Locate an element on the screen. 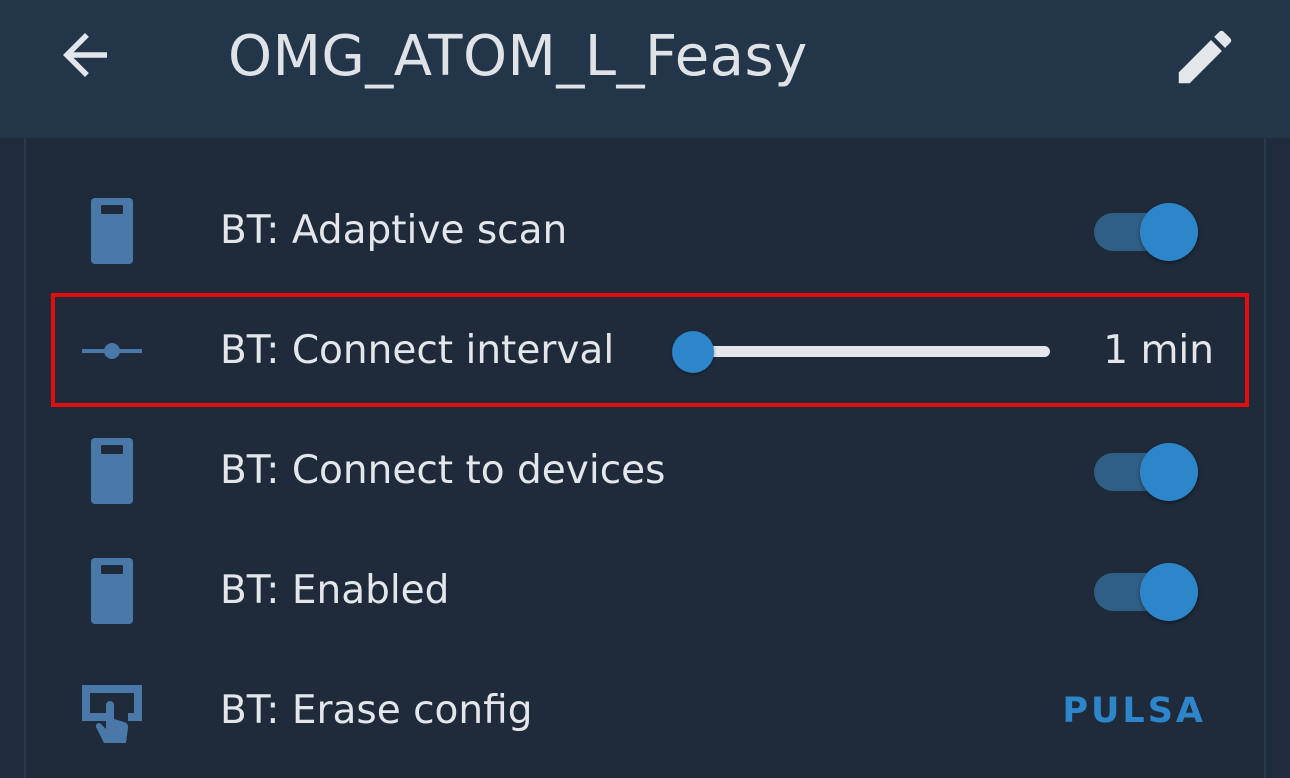 The height and width of the screenshot is (778, 1290). pencil-icon is located at coordinates (1205, 57).